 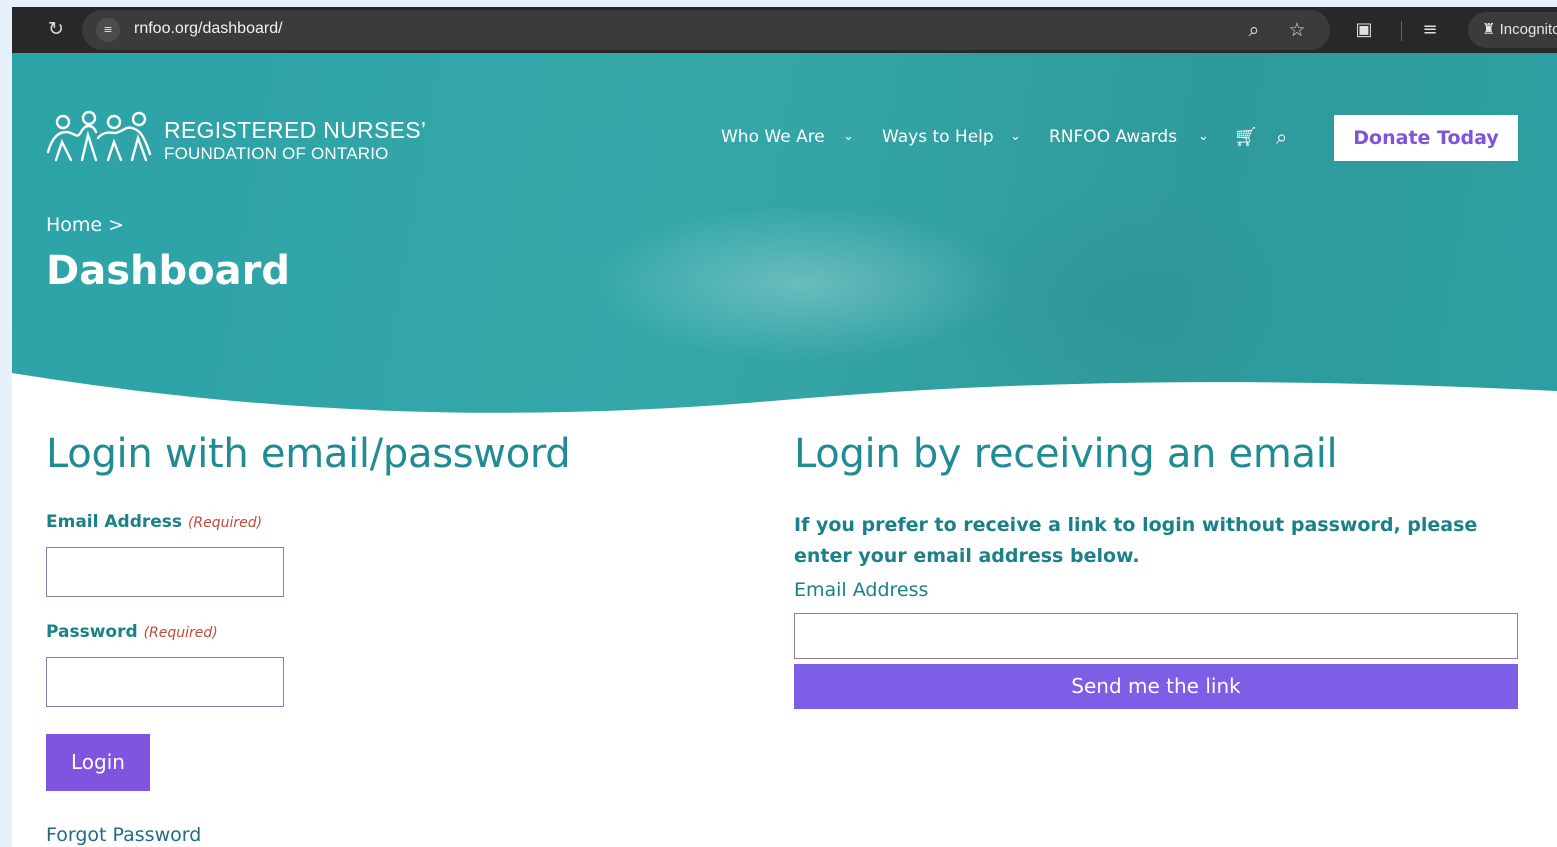 I want to click on logo-figures-icon, so click(x=99, y=136).